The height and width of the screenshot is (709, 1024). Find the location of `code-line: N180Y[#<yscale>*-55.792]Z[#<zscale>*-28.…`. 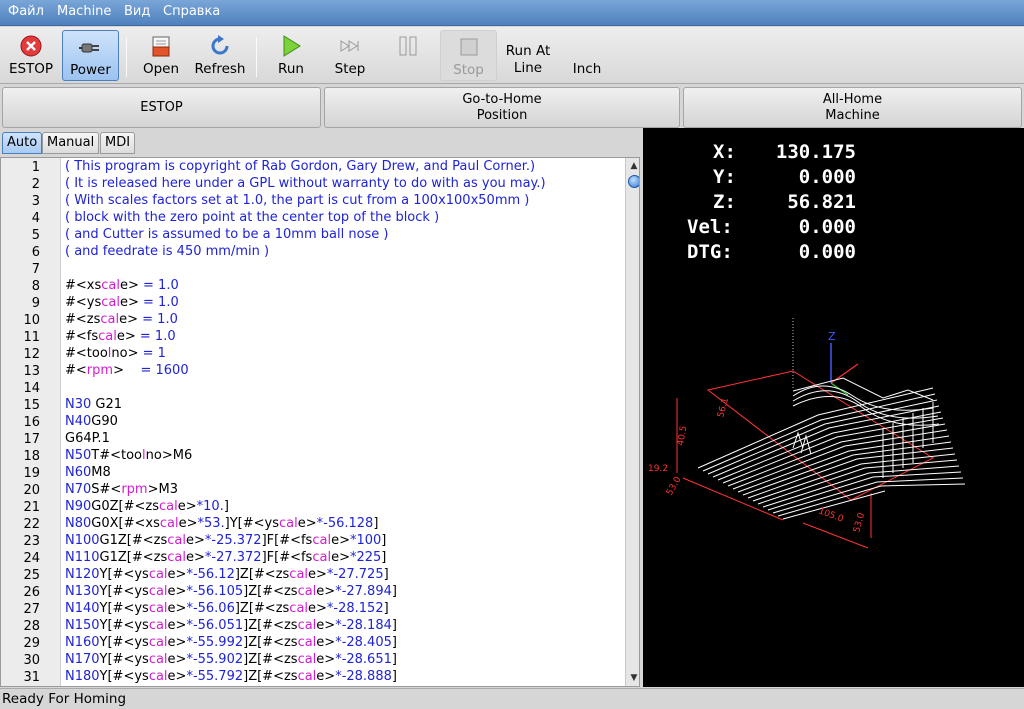

code-line: N180Y[#<yscale>*-55.792]Z[#<zscale>*-28.… is located at coordinates (231, 676).